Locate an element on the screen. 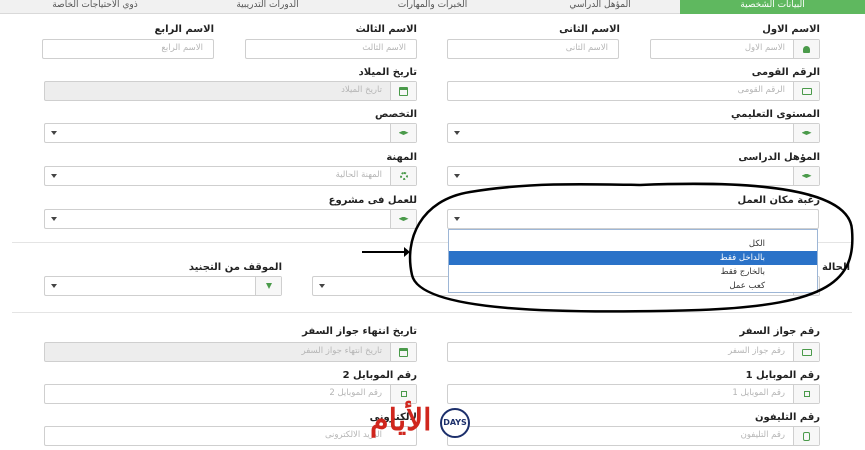 The image size is (865, 450). marital-status-label: الحالة ا is located at coordinates (832, 267).